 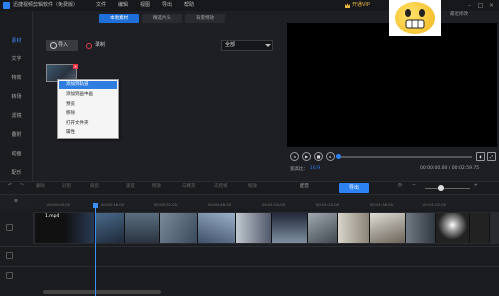 I want to click on ctx-properties: 属性, so click(x=88, y=133).